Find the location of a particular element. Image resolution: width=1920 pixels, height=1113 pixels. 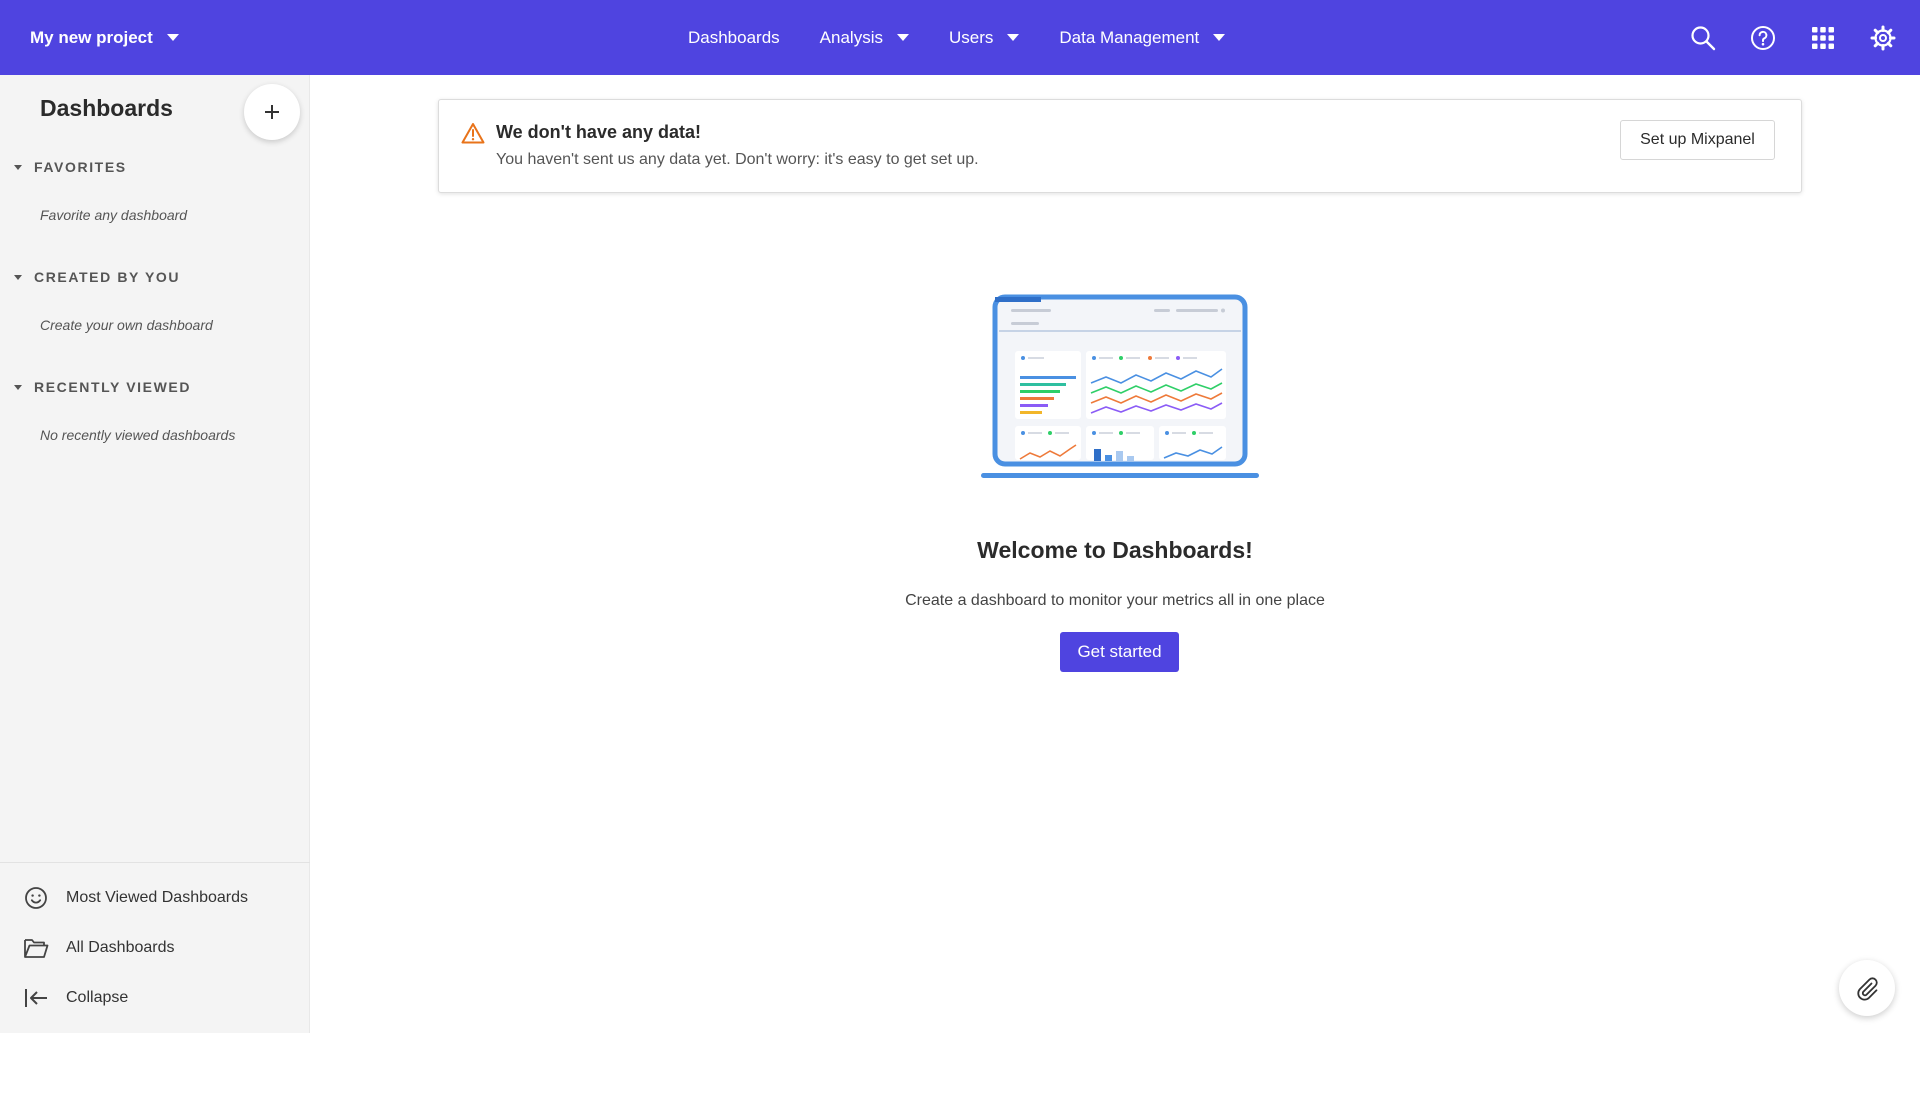

project-selector: My new project is located at coordinates (104, 37).